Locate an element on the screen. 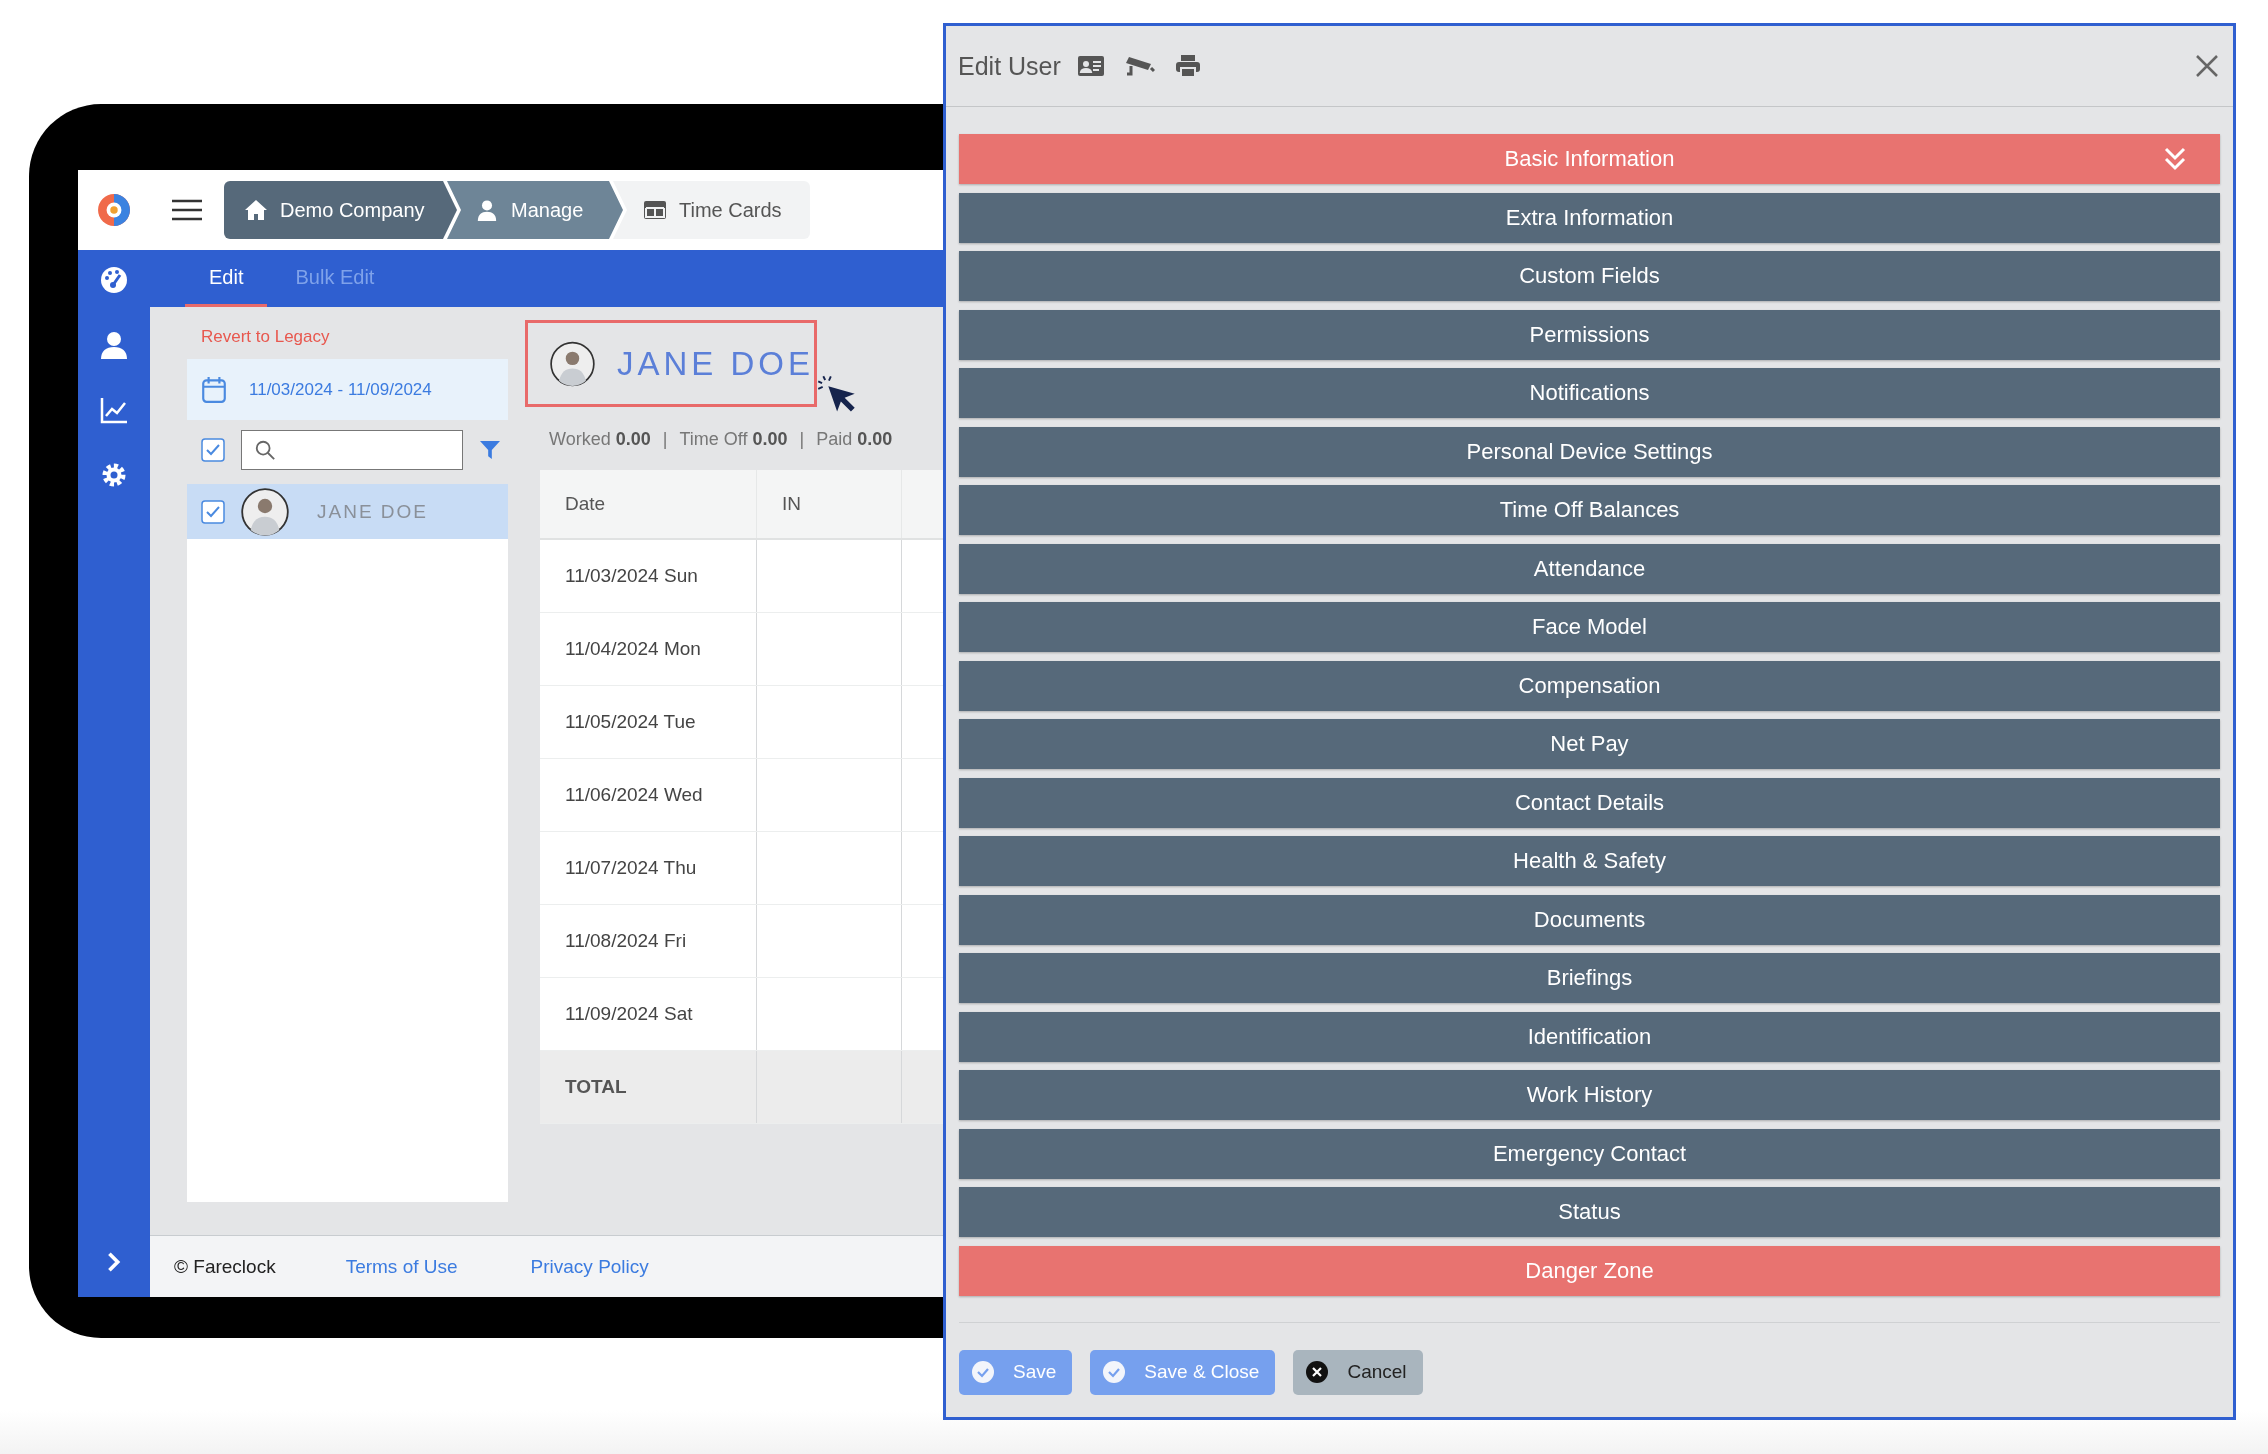 The image size is (2268, 1454). dialog-title: Edit User is located at coordinates (1009, 66).